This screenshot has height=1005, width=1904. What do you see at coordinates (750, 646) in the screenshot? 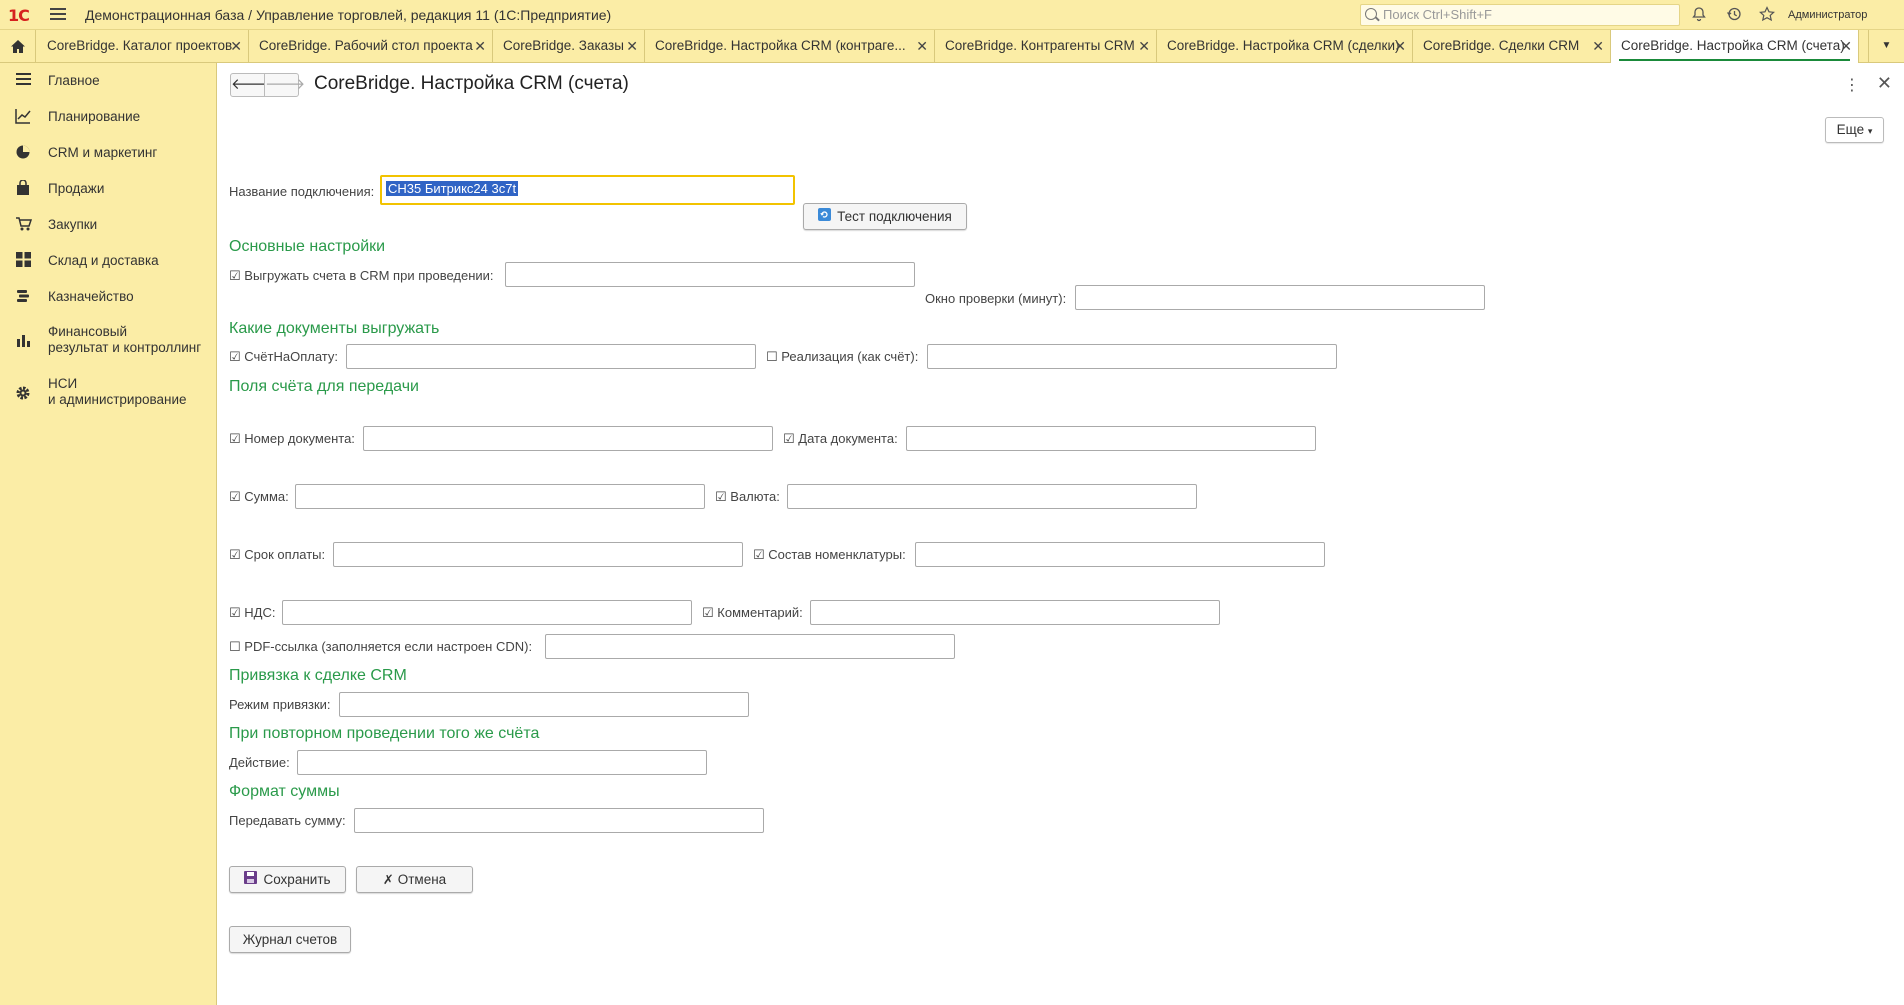
I see `pdf-link-field` at bounding box center [750, 646].